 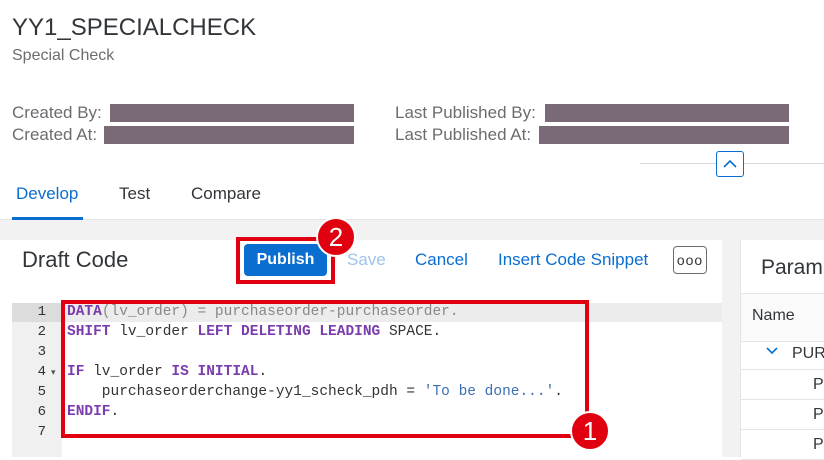 I want to click on line-number: 3, so click(x=41, y=352).